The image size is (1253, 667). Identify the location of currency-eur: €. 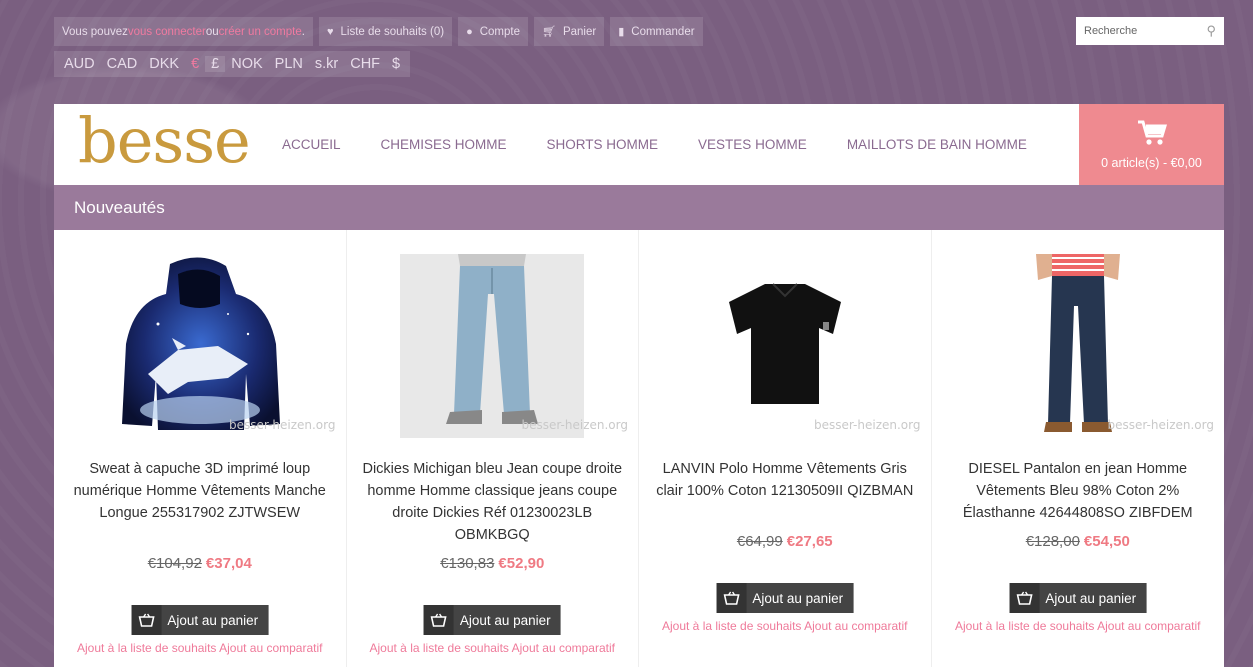
(195, 64).